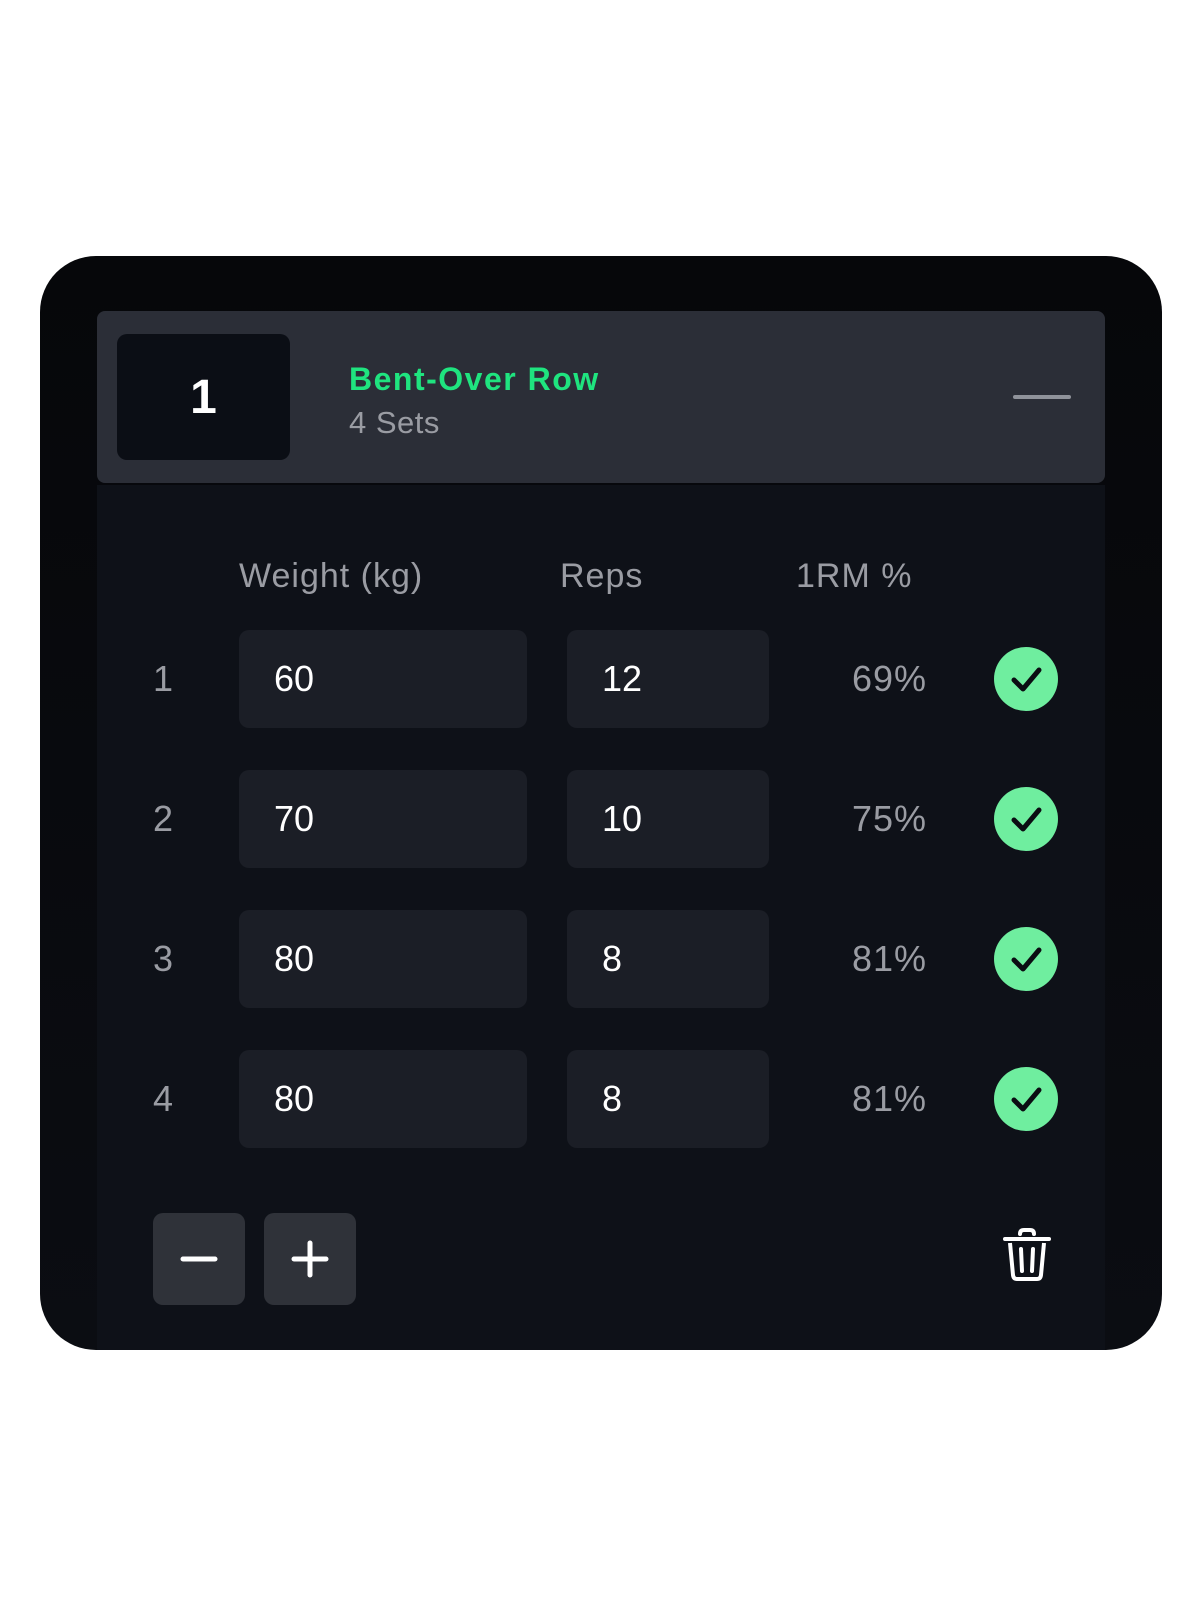  Describe the element at coordinates (889, 678) in the screenshot. I see `onerm-percent: 69%` at that location.